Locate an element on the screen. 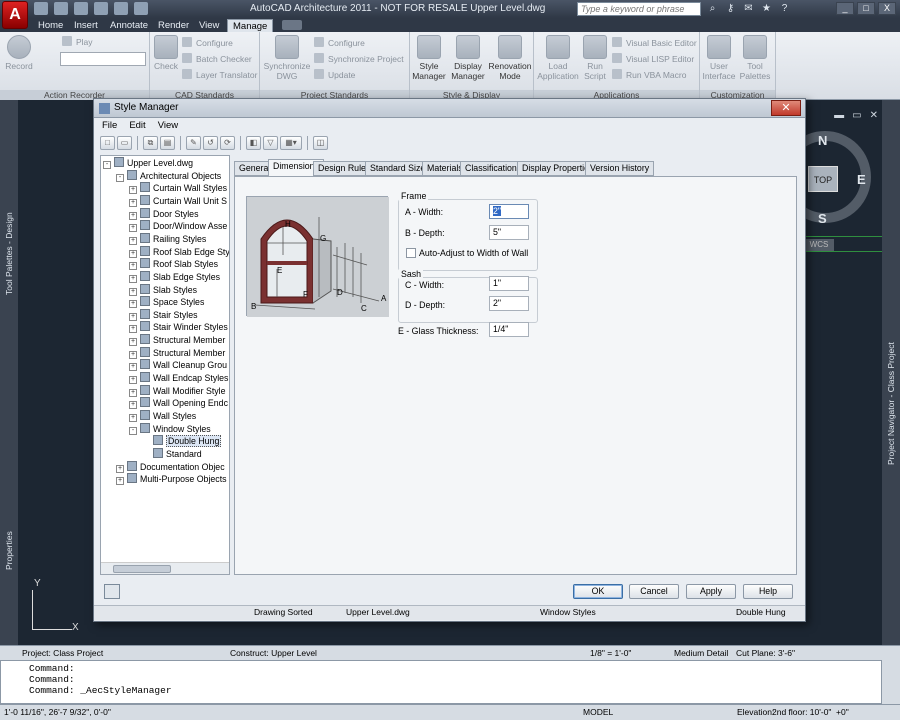 The width and height of the screenshot is (900, 720). hide-tree-icon is located at coordinates (112, 591).